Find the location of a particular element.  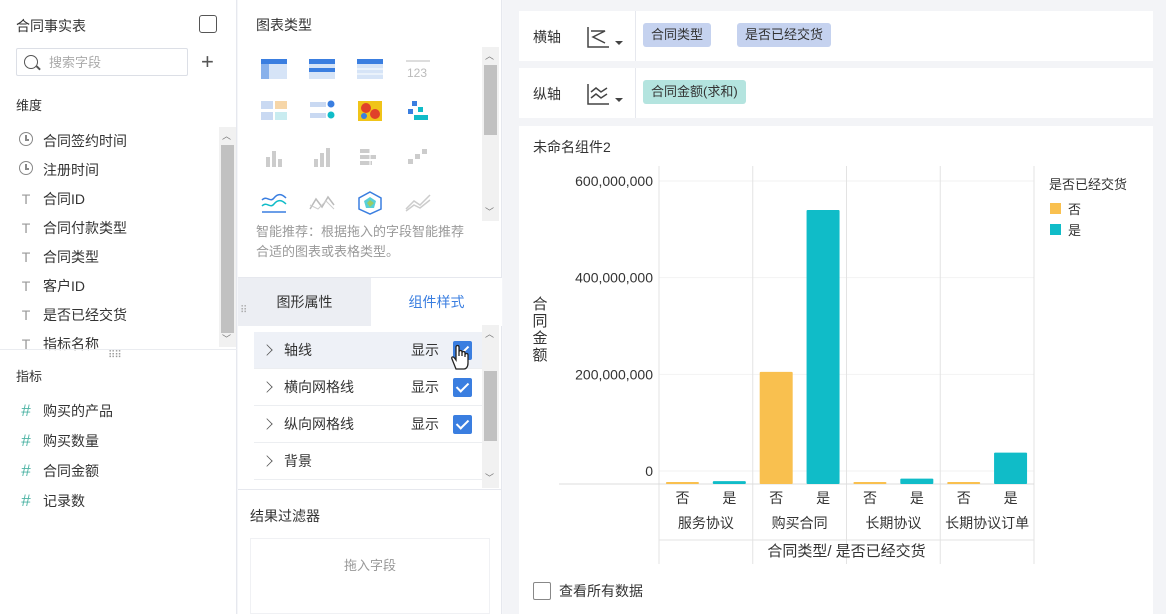

kpi-number-icon: 123 is located at coordinates (418, 69).